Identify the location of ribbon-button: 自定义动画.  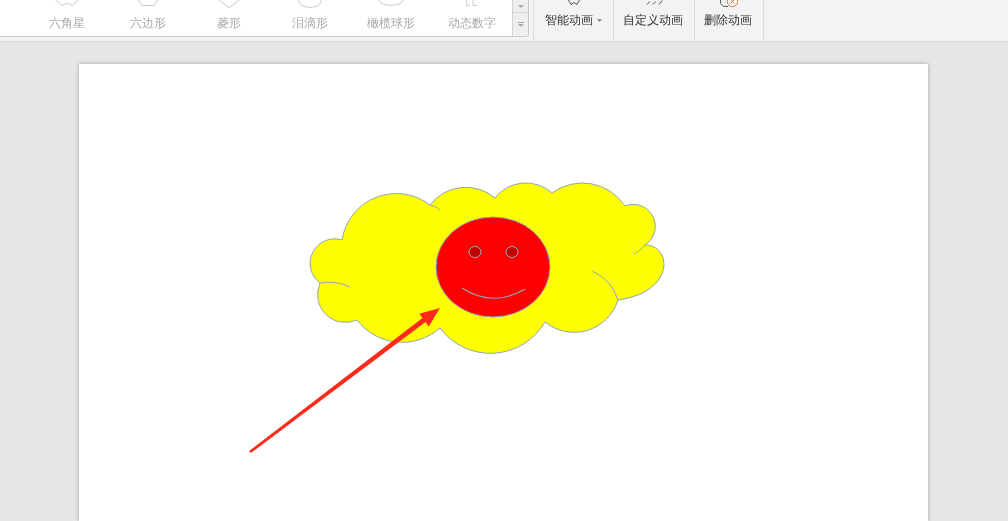
(653, 20).